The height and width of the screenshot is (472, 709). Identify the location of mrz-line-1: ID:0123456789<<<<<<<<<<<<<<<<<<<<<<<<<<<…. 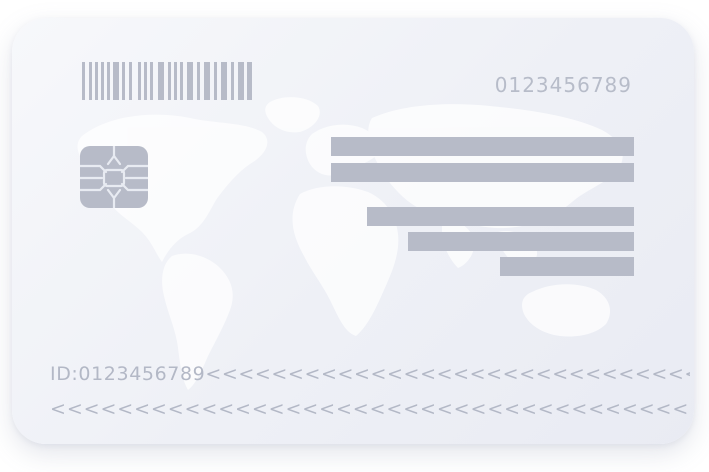
(370, 374).